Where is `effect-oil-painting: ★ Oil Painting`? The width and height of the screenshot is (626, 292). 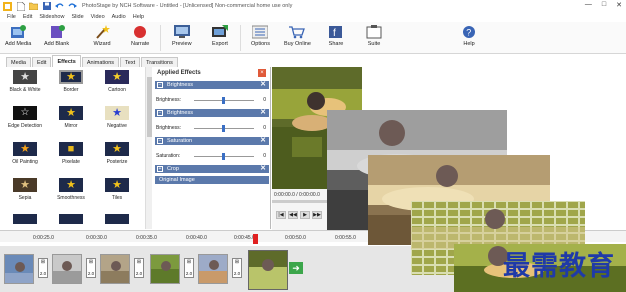
effect-oil-painting: ★ Oil Painting is located at coordinates (25, 153).